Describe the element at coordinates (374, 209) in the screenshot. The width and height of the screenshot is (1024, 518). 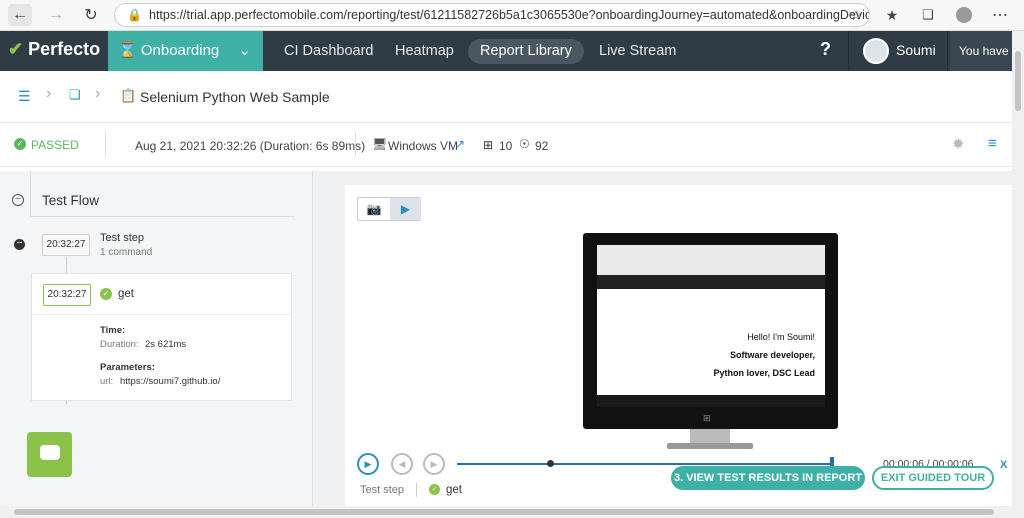
I see `camera-icon: 📷` at that location.